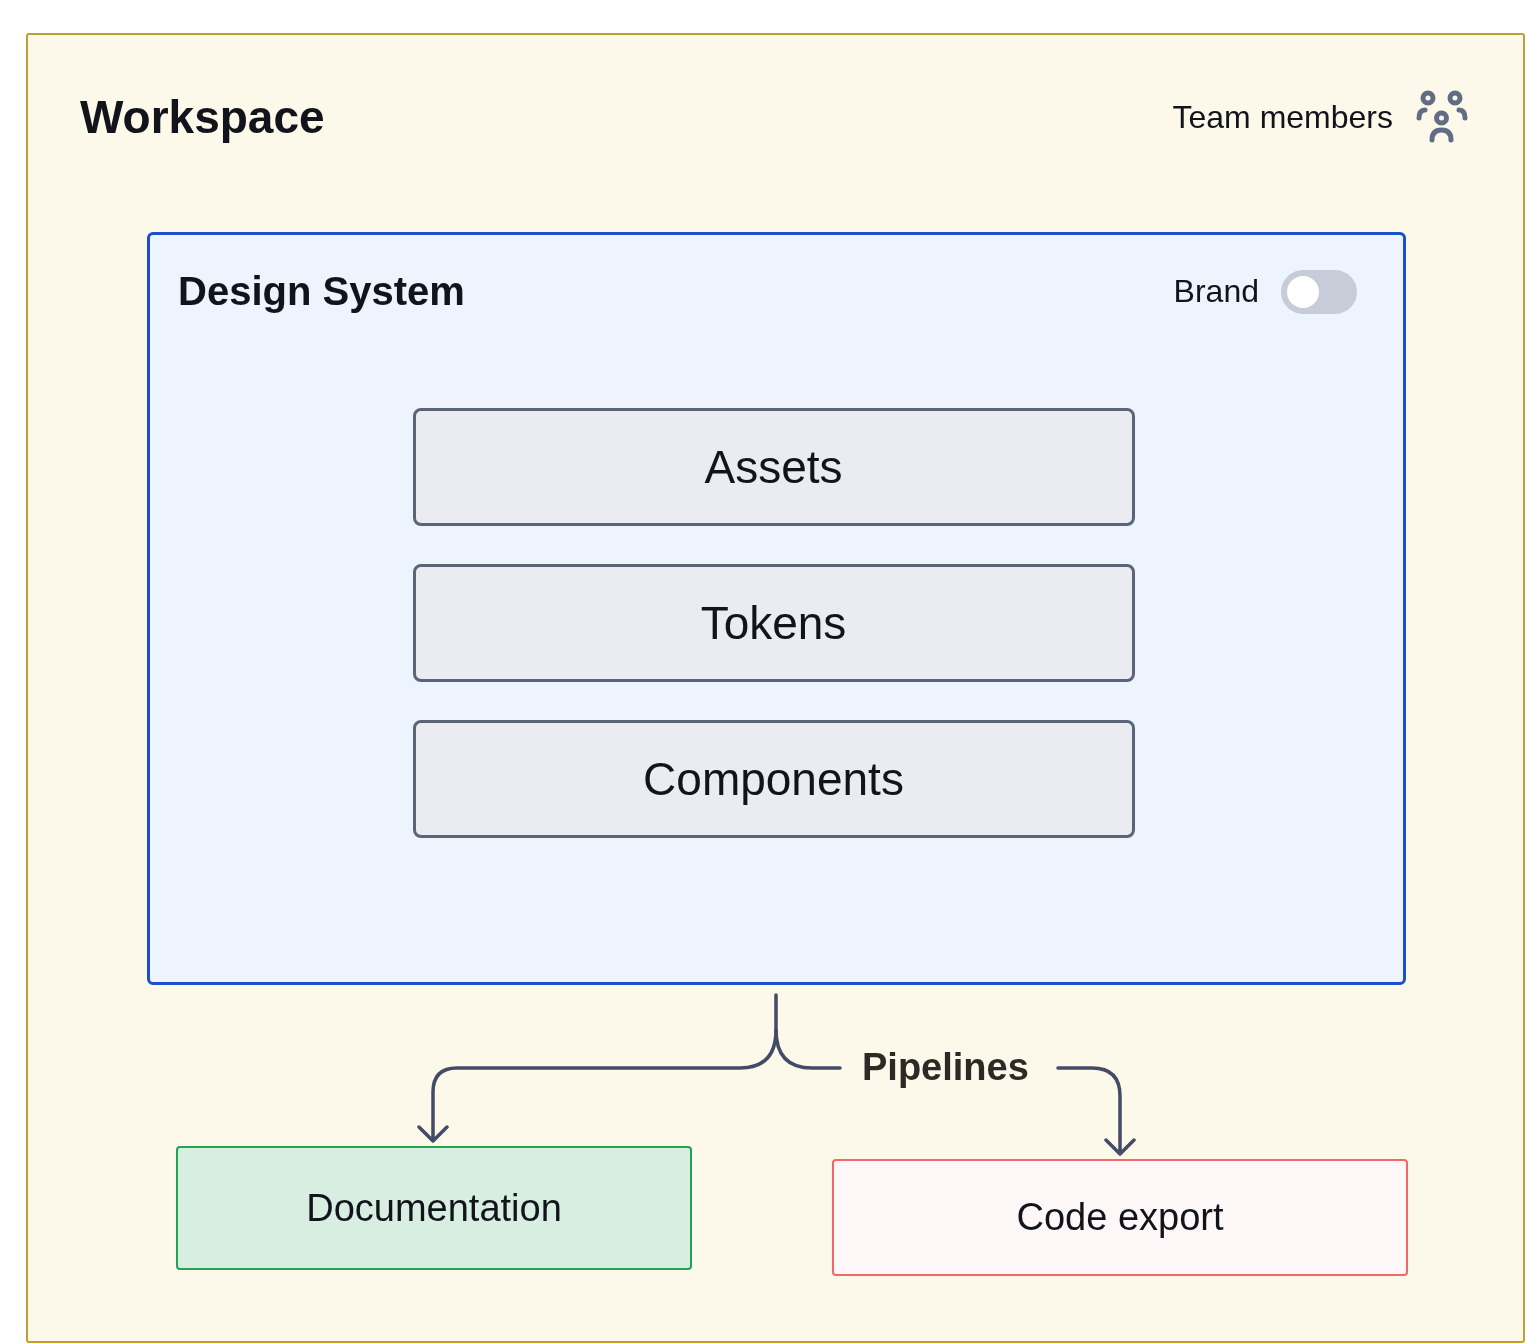 This screenshot has width=1527, height=1344. I want to click on workspace-title: Workspace, so click(202, 117).